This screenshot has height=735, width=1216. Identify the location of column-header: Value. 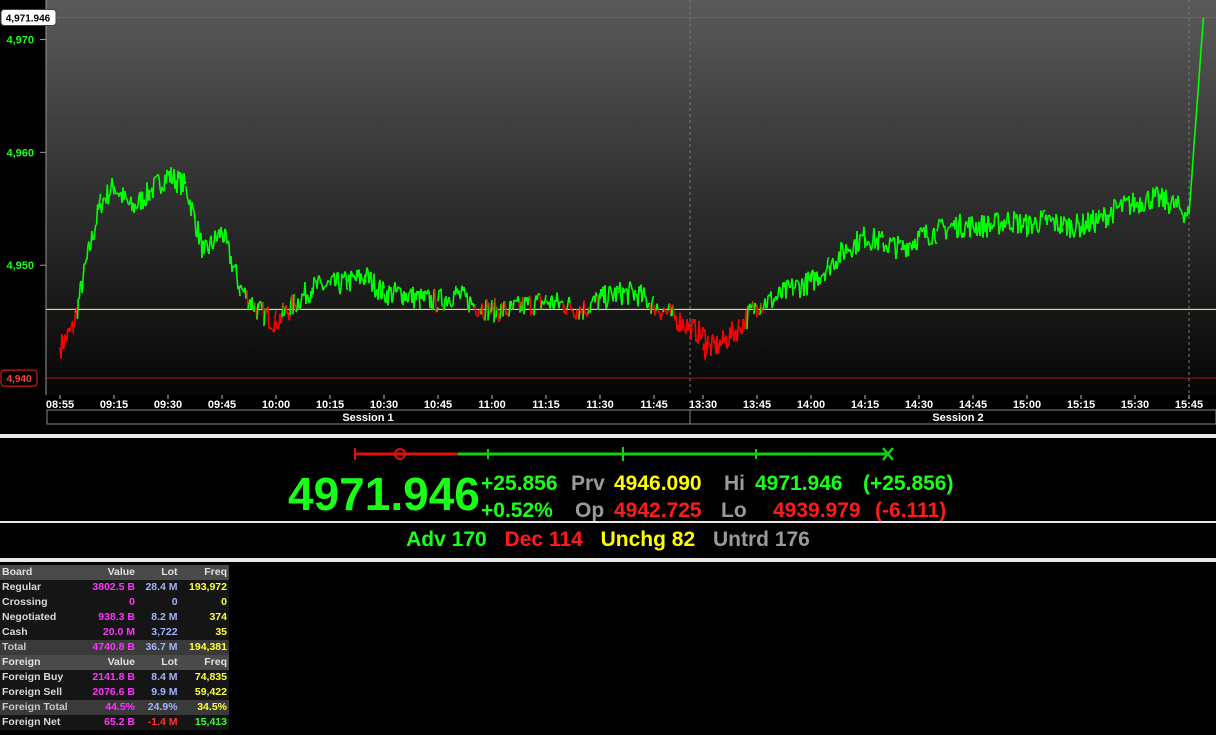
(110, 662).